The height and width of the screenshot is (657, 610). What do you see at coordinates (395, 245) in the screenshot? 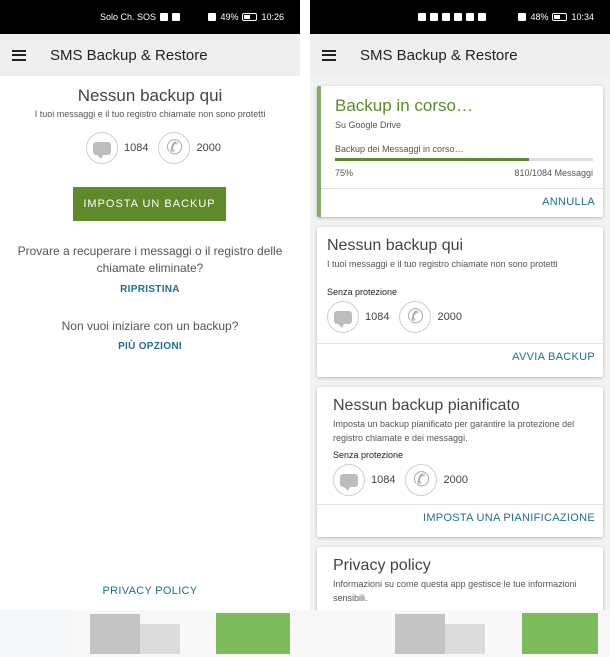
I see `backup-card-title: Nessun backup qui` at bounding box center [395, 245].